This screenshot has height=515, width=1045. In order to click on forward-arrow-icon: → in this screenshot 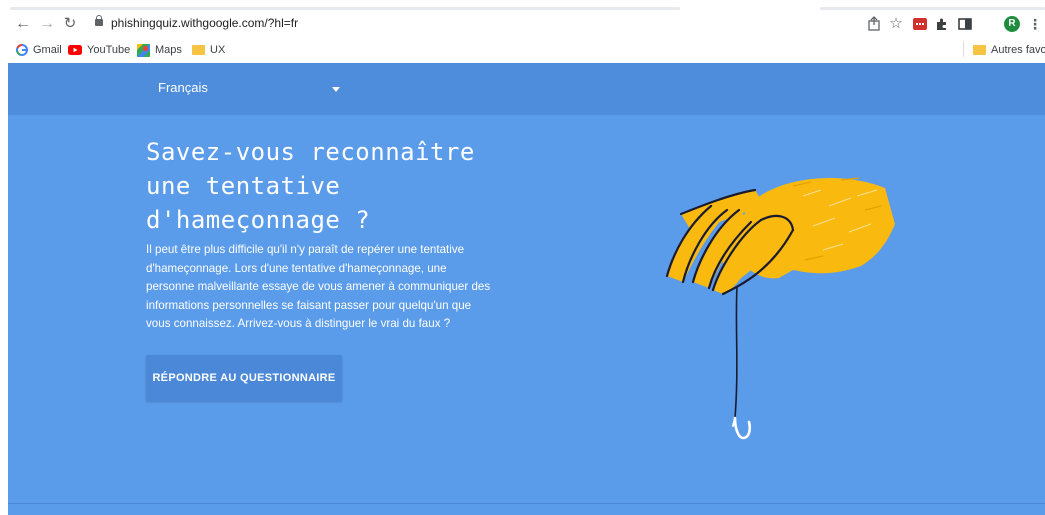, I will do `click(47, 24)`.